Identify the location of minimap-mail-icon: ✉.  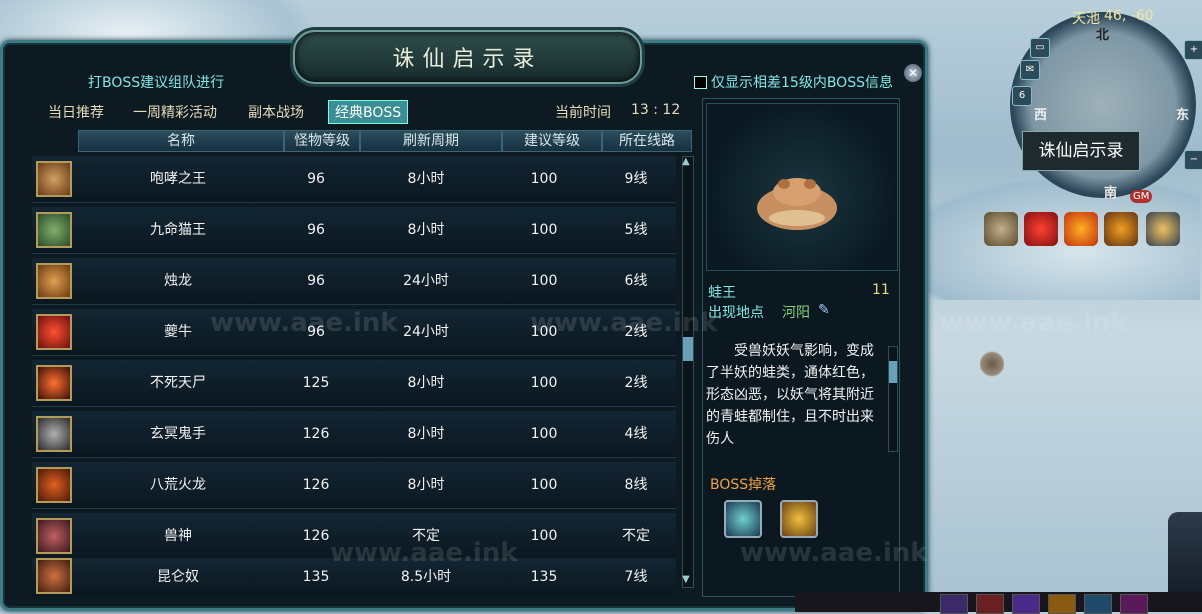
(1030, 70).